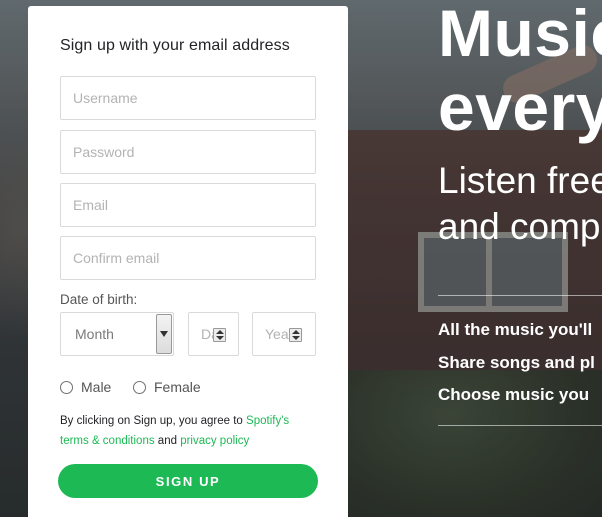  I want to click on hero-feature-item: Share songs and pl, so click(516, 362).